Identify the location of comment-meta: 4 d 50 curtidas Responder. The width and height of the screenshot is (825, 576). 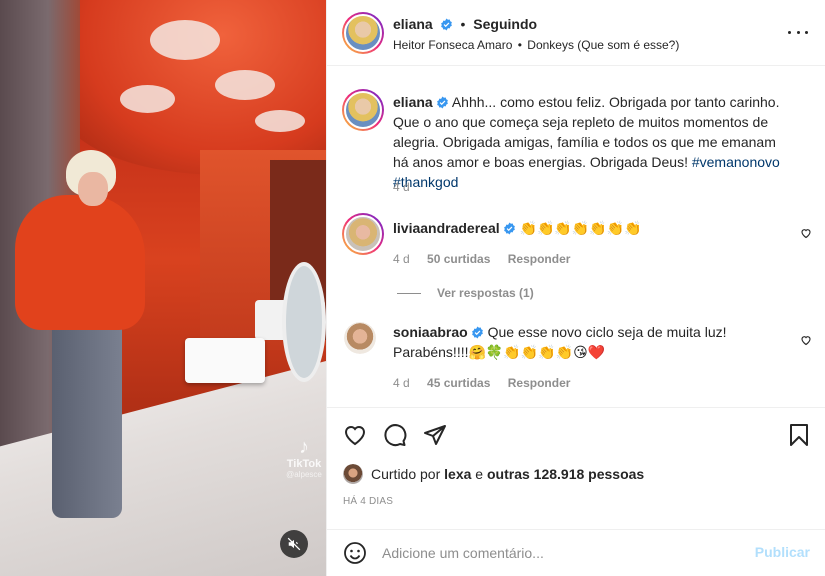
(488, 259).